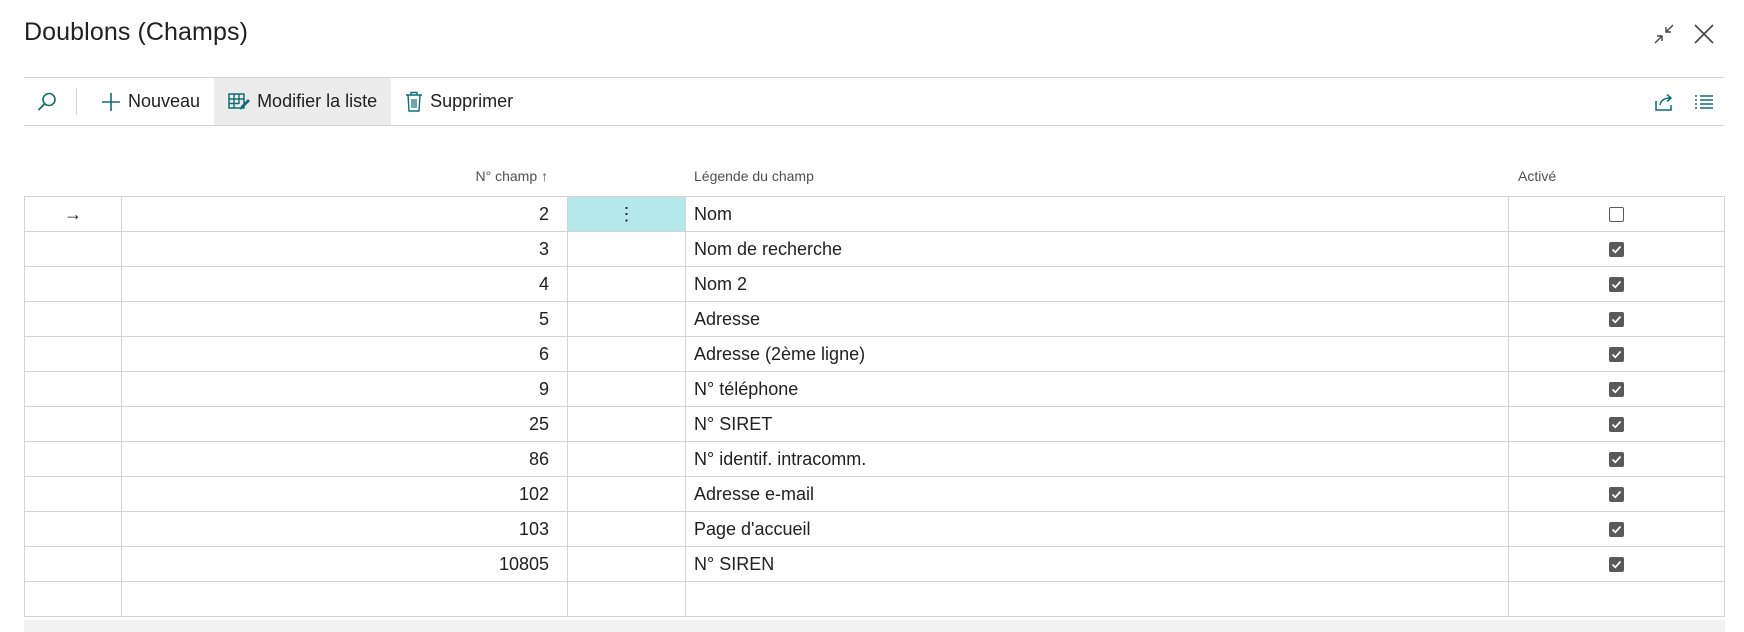 This screenshot has width=1744, height=632. I want to click on table-row: 103 Page d'accueil, so click(874, 529).